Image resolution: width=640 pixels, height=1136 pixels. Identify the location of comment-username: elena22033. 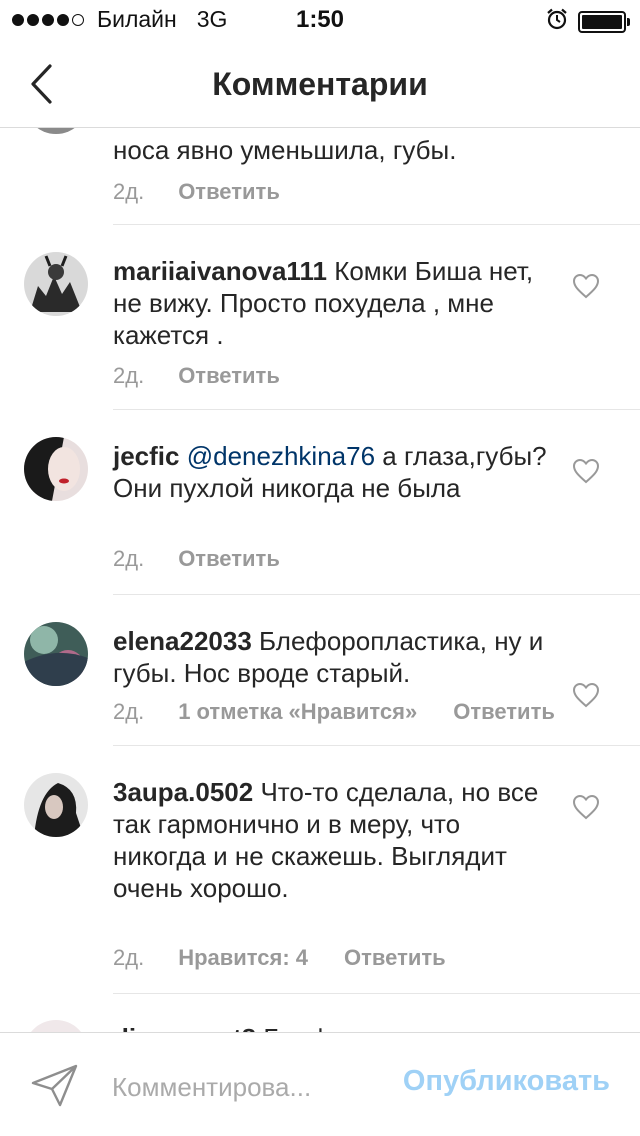
(182, 641).